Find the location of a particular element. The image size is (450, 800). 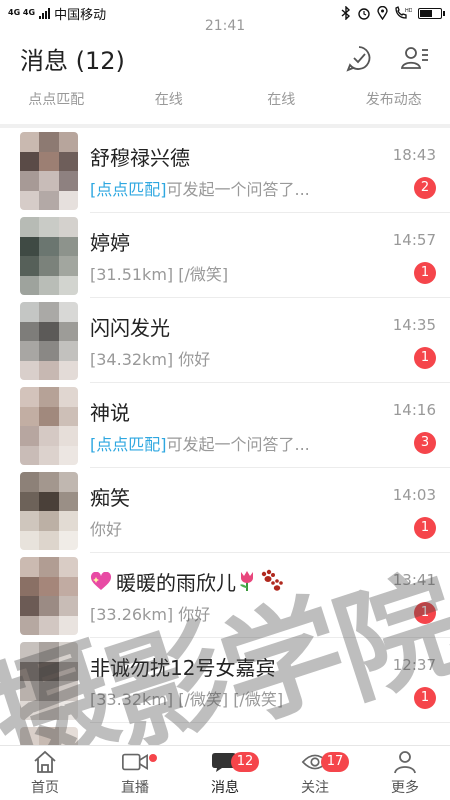

contacts-button is located at coordinates (415, 58).